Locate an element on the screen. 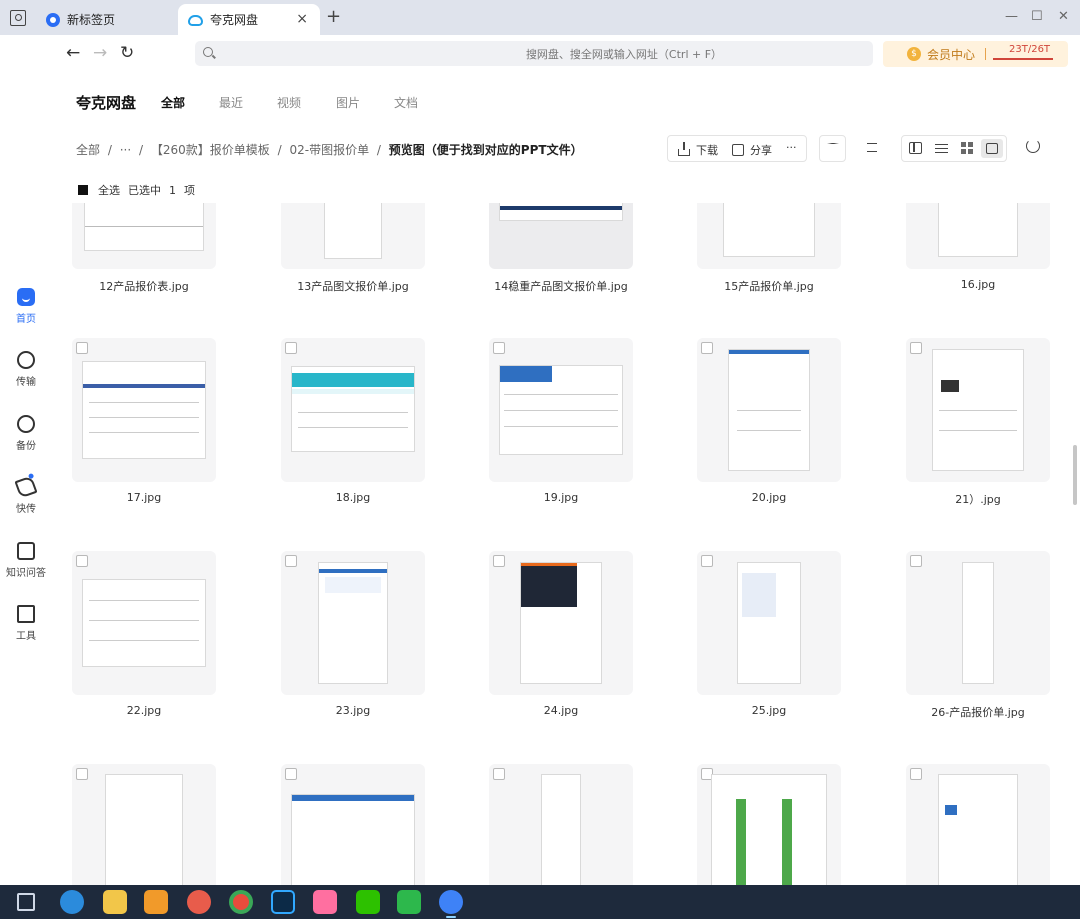  tab-search-icon is located at coordinates (18, 18).